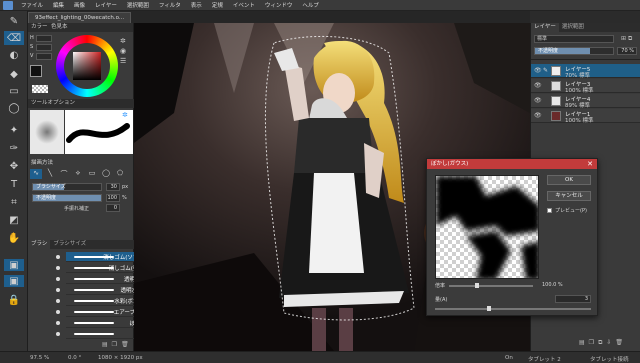 The width and height of the screenshot is (640, 363). I want to click on brush-size-label: ブラシサイズ, so click(51, 187).